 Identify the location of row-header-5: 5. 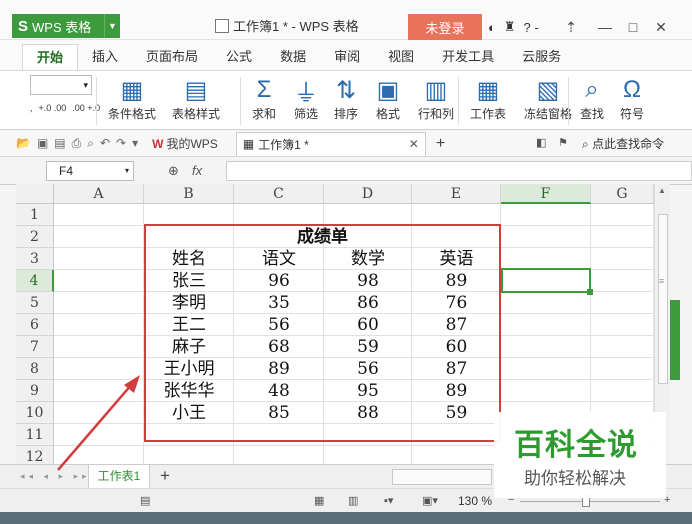
(35, 303).